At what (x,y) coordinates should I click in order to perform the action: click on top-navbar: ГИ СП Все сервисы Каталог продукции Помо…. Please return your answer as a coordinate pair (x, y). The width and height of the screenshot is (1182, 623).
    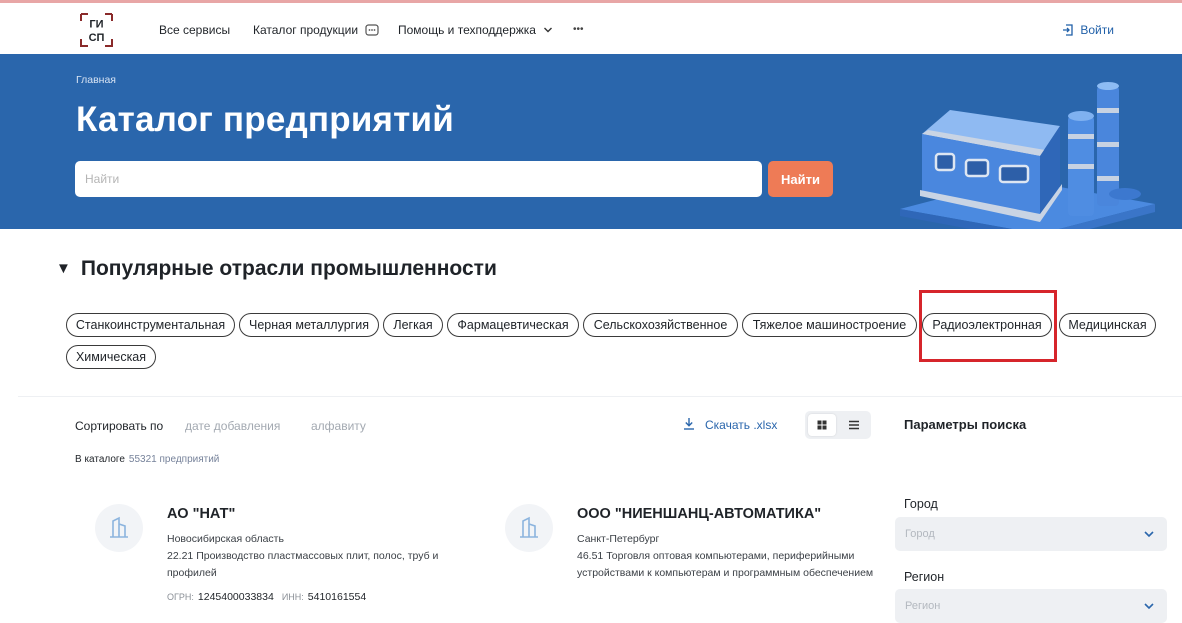
    Looking at the image, I should click on (591, 28).